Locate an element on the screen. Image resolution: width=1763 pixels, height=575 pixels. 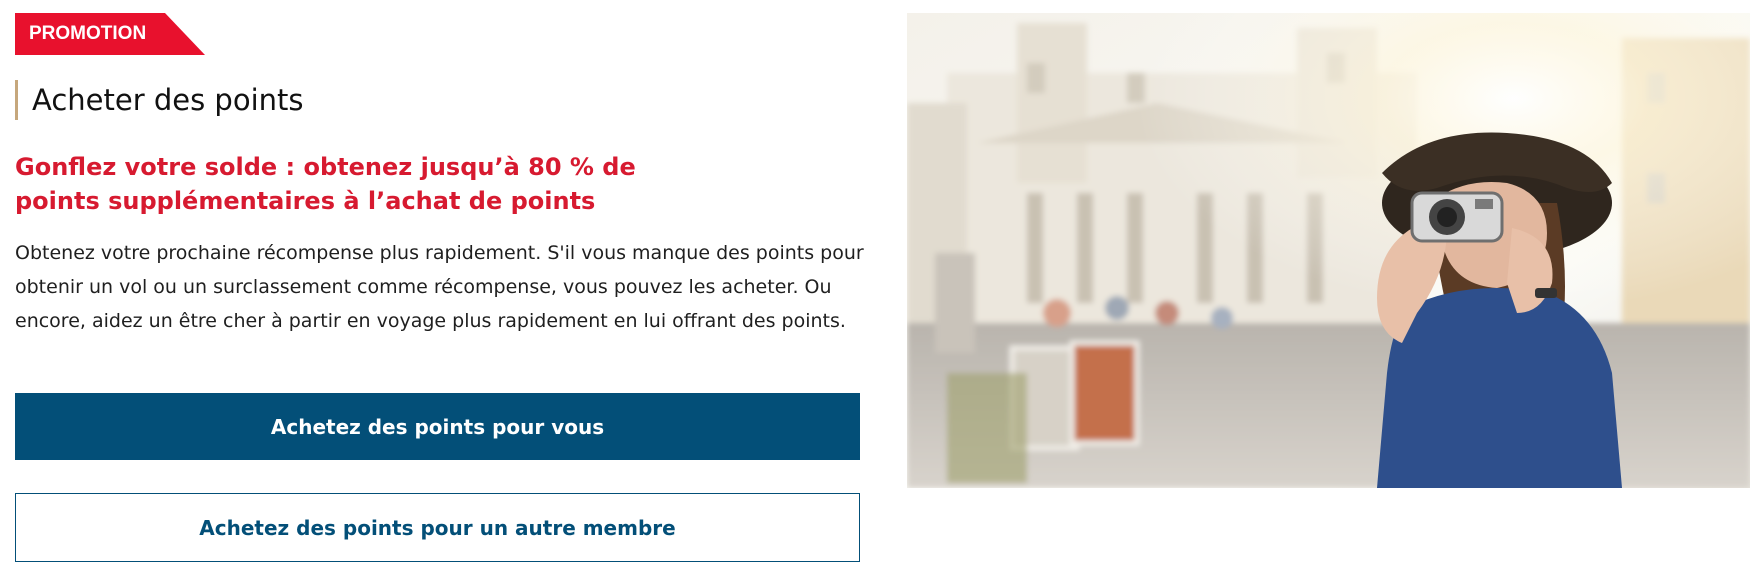
promotion-badge: PROMOTION is located at coordinates (110, 34).